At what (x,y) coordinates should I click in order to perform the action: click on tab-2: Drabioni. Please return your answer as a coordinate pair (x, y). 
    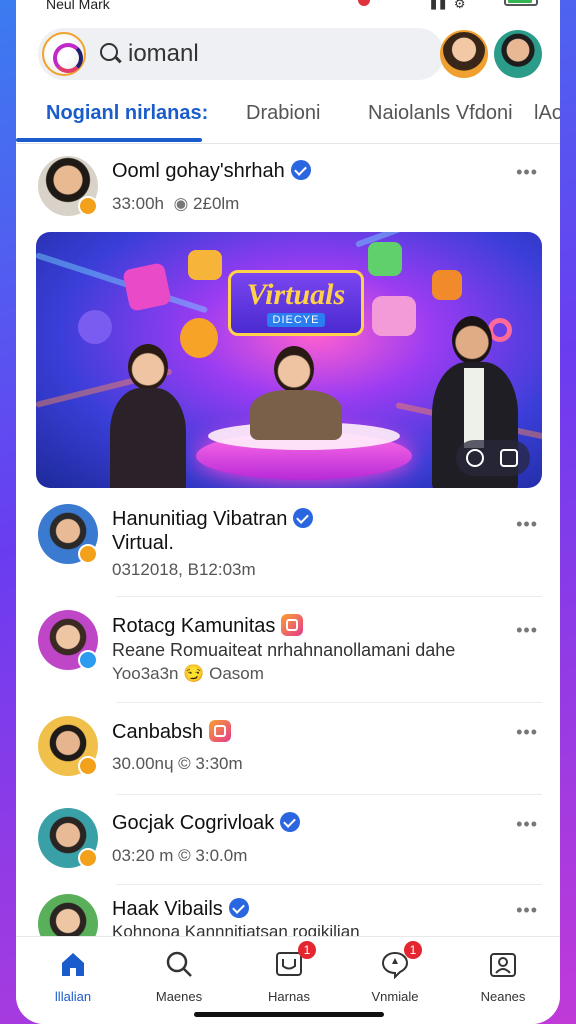
    Looking at the image, I should click on (283, 113).